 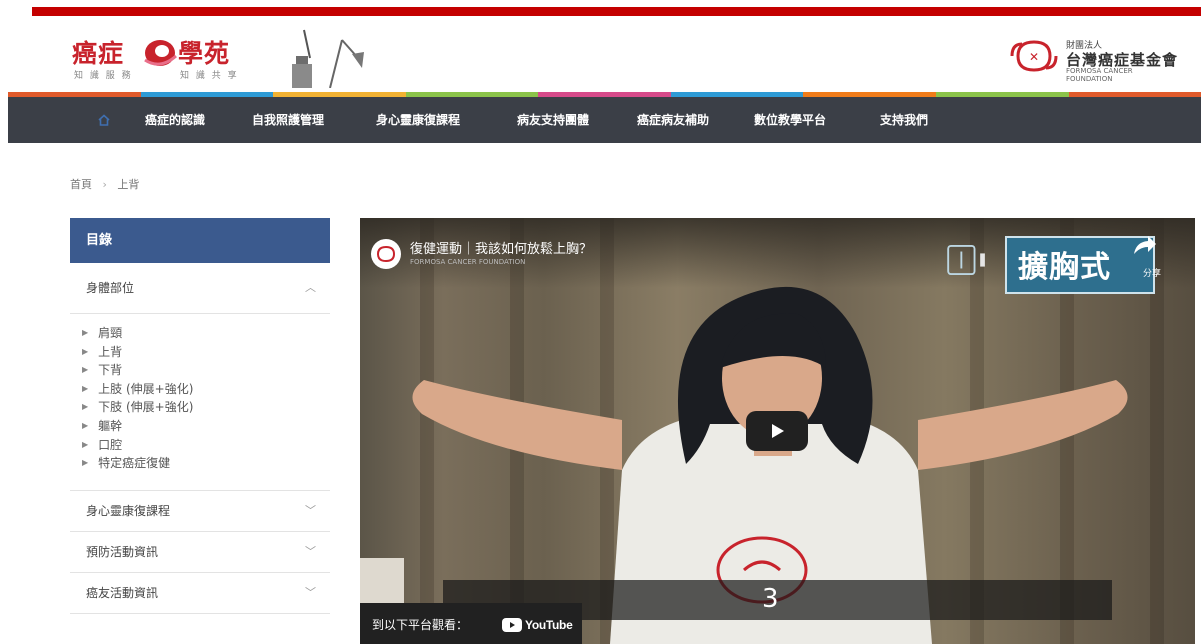 What do you see at coordinates (468, 262) in the screenshot?
I see `video-channel: FORMOSA CANCER FOUNDATION` at bounding box center [468, 262].